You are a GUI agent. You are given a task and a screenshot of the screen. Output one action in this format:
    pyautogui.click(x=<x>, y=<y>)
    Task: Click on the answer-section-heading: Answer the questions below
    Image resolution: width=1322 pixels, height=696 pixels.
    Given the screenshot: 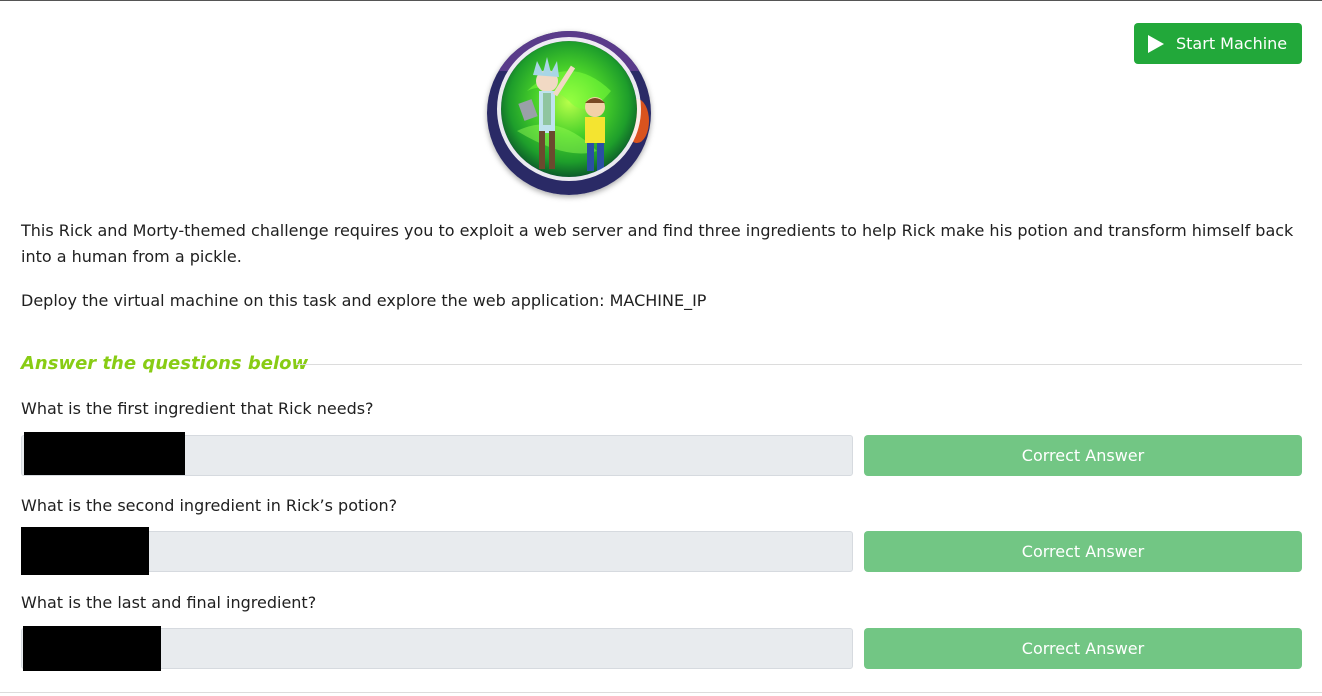 What is the action you would take?
    pyautogui.click(x=165, y=363)
    